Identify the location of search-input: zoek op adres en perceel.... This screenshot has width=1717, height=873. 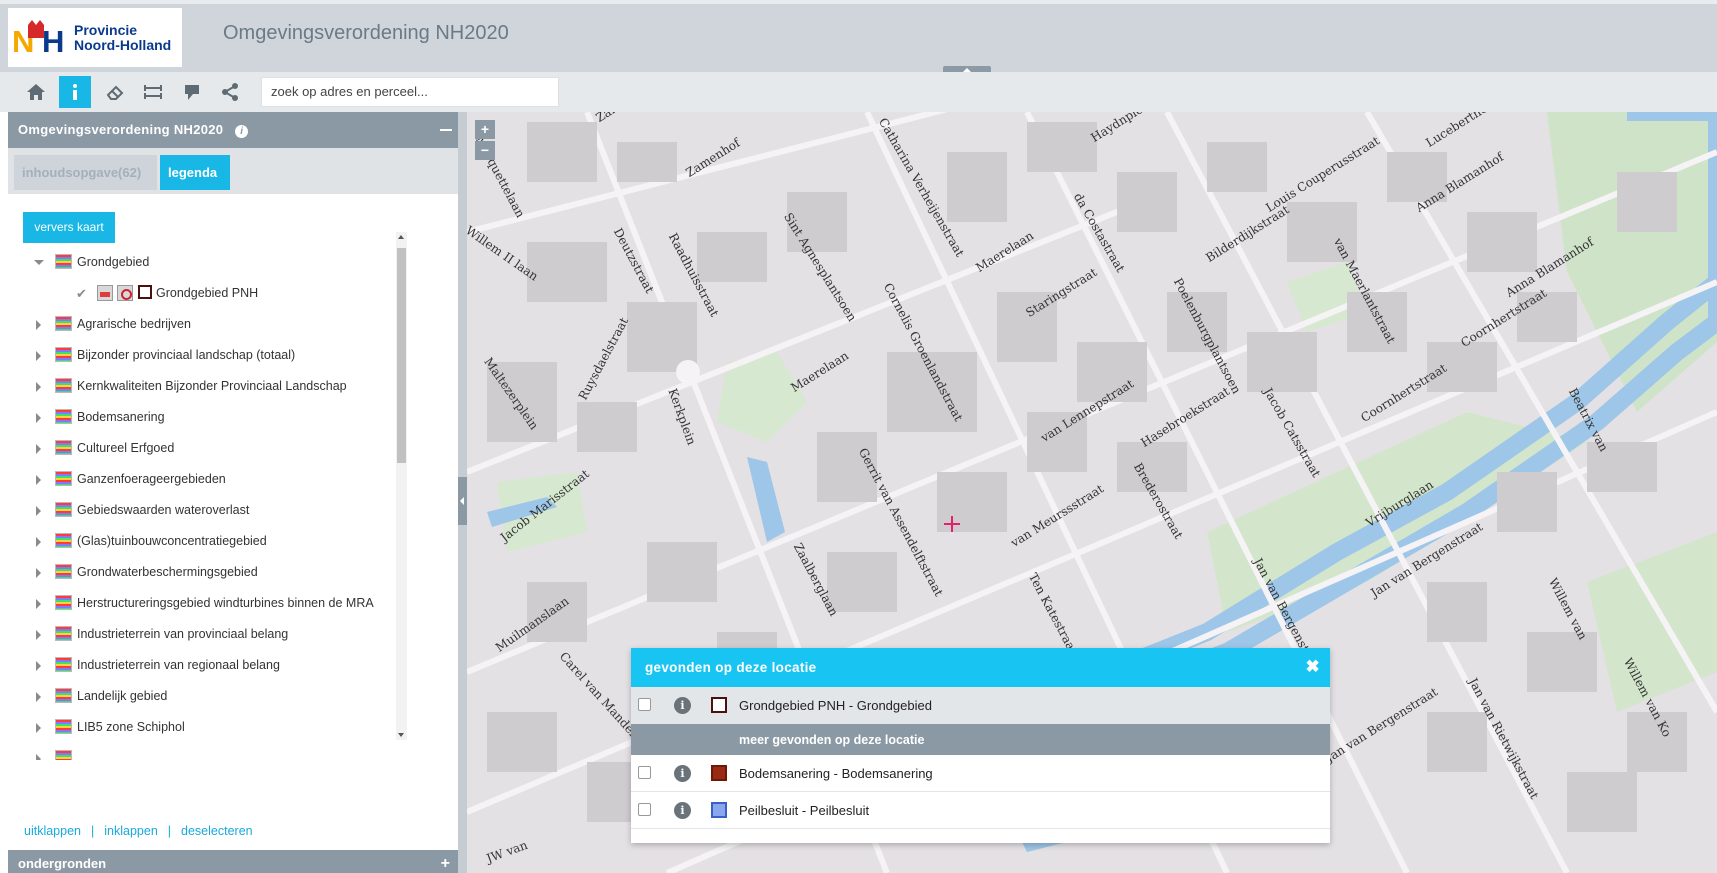
(410, 92).